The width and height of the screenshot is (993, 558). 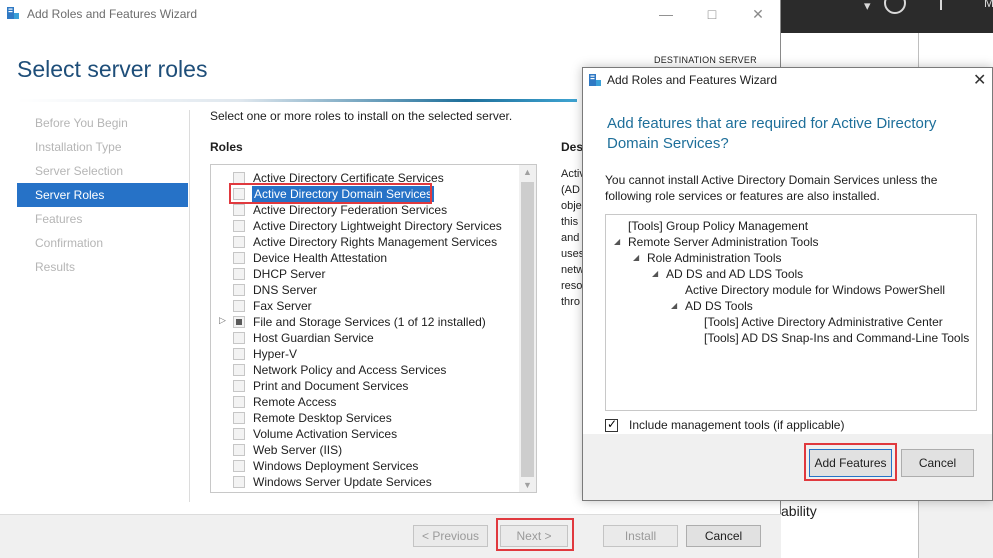 I want to click on tree-item: ◢ Role Administration Tools, so click(x=707, y=258).